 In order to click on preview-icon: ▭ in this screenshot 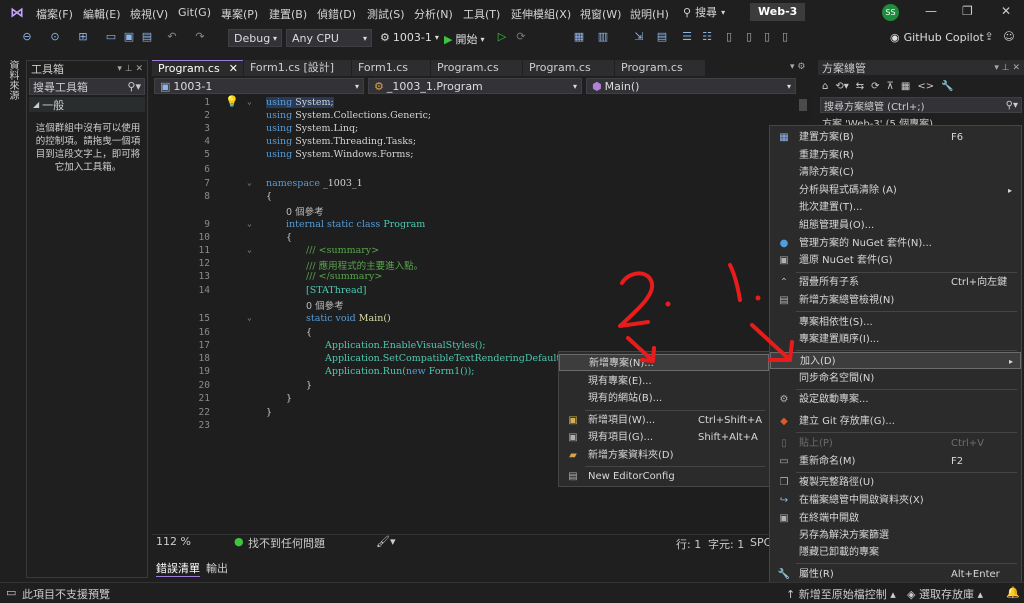, I will do `click(11, 592)`.